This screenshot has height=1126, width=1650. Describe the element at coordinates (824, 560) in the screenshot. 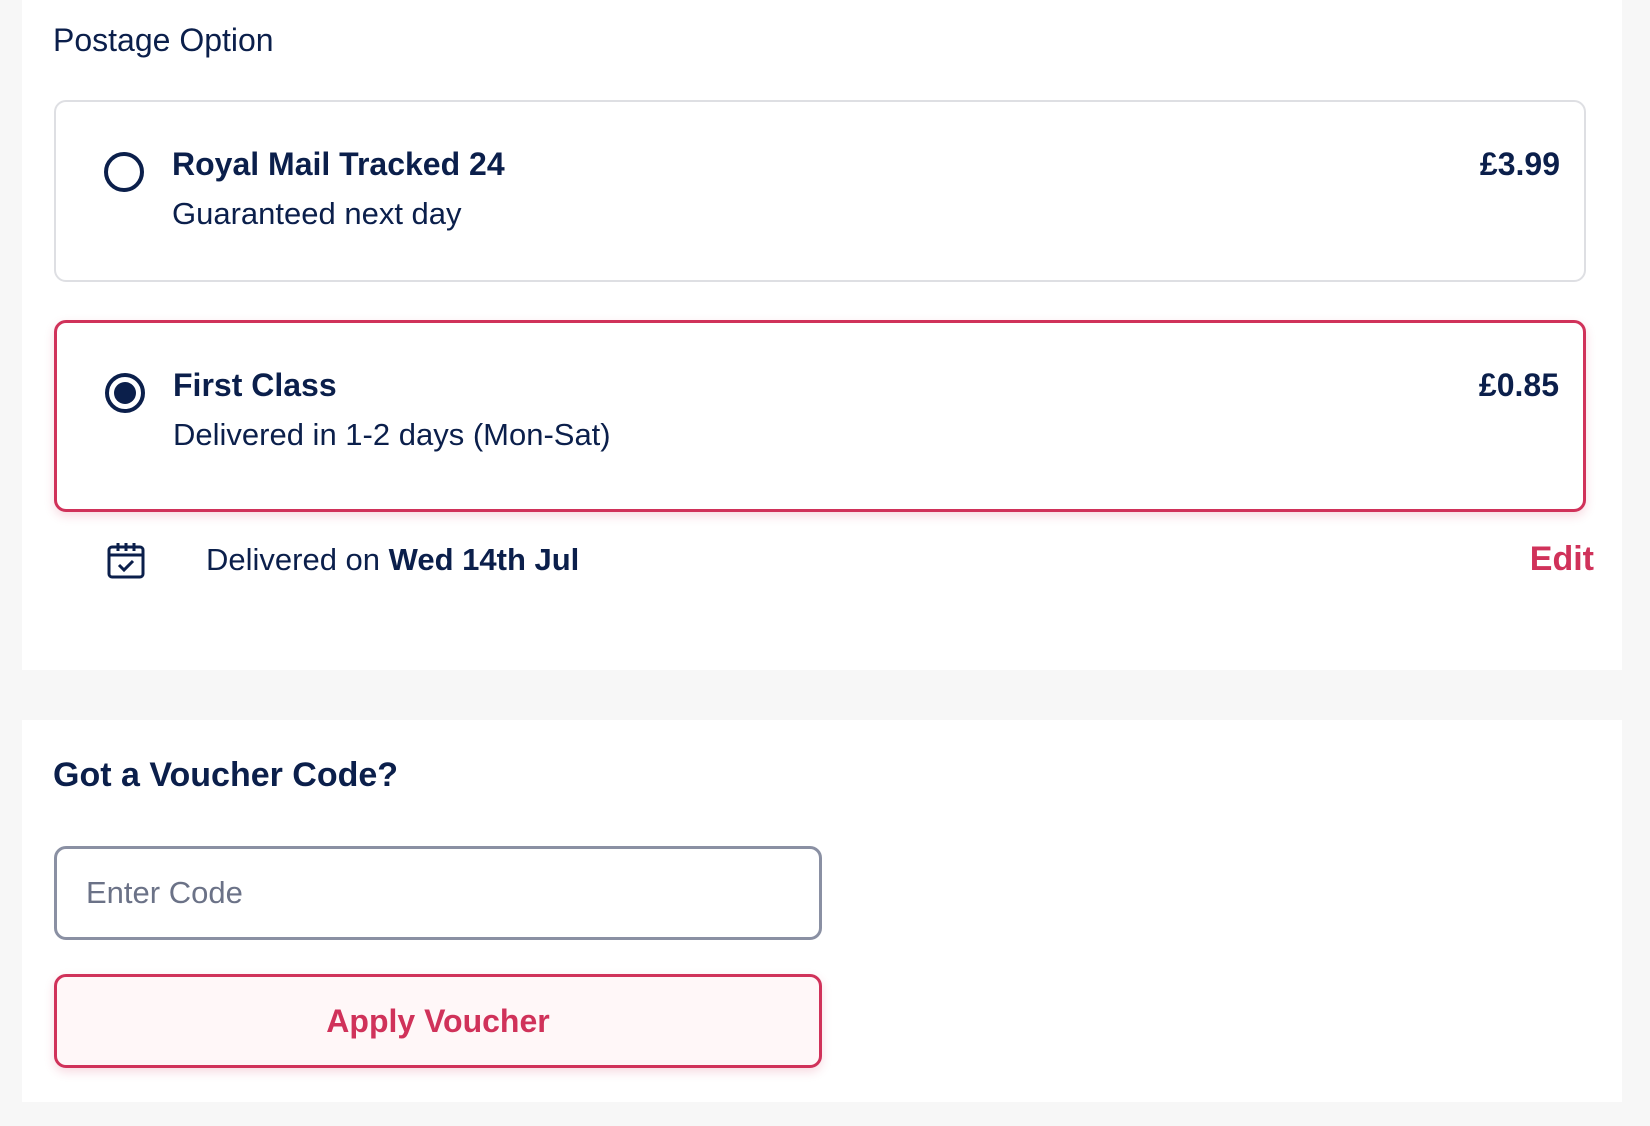

I see `delivery-date-row: Delivered on Wed 14th Jul Edit` at that location.